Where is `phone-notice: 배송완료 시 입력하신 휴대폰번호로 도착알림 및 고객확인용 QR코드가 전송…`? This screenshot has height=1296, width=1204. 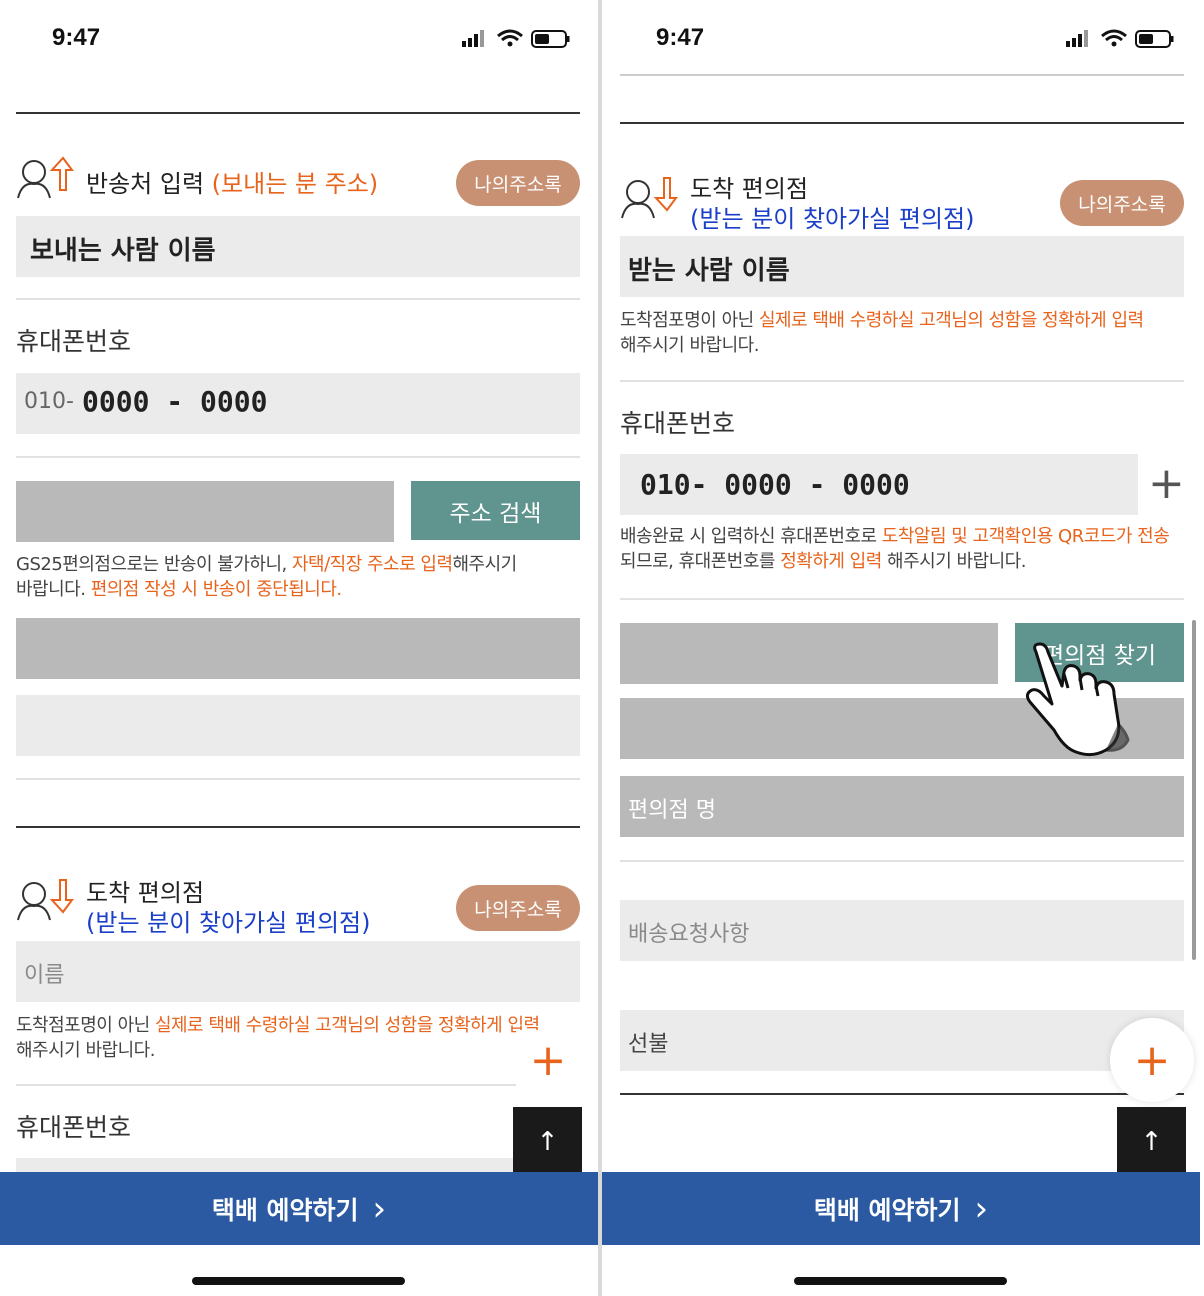
phone-notice: 배송완료 시 입력하신 휴대폰번호로 도착알림 및 고객확인용 QR코드가 전송… is located at coordinates (895, 549).